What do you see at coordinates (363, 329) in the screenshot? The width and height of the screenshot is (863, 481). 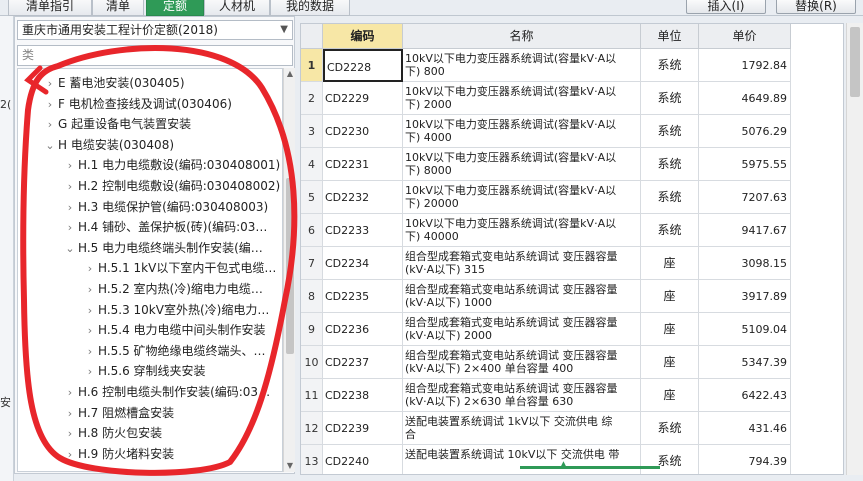 I see `cell-code: CD2236` at bounding box center [363, 329].